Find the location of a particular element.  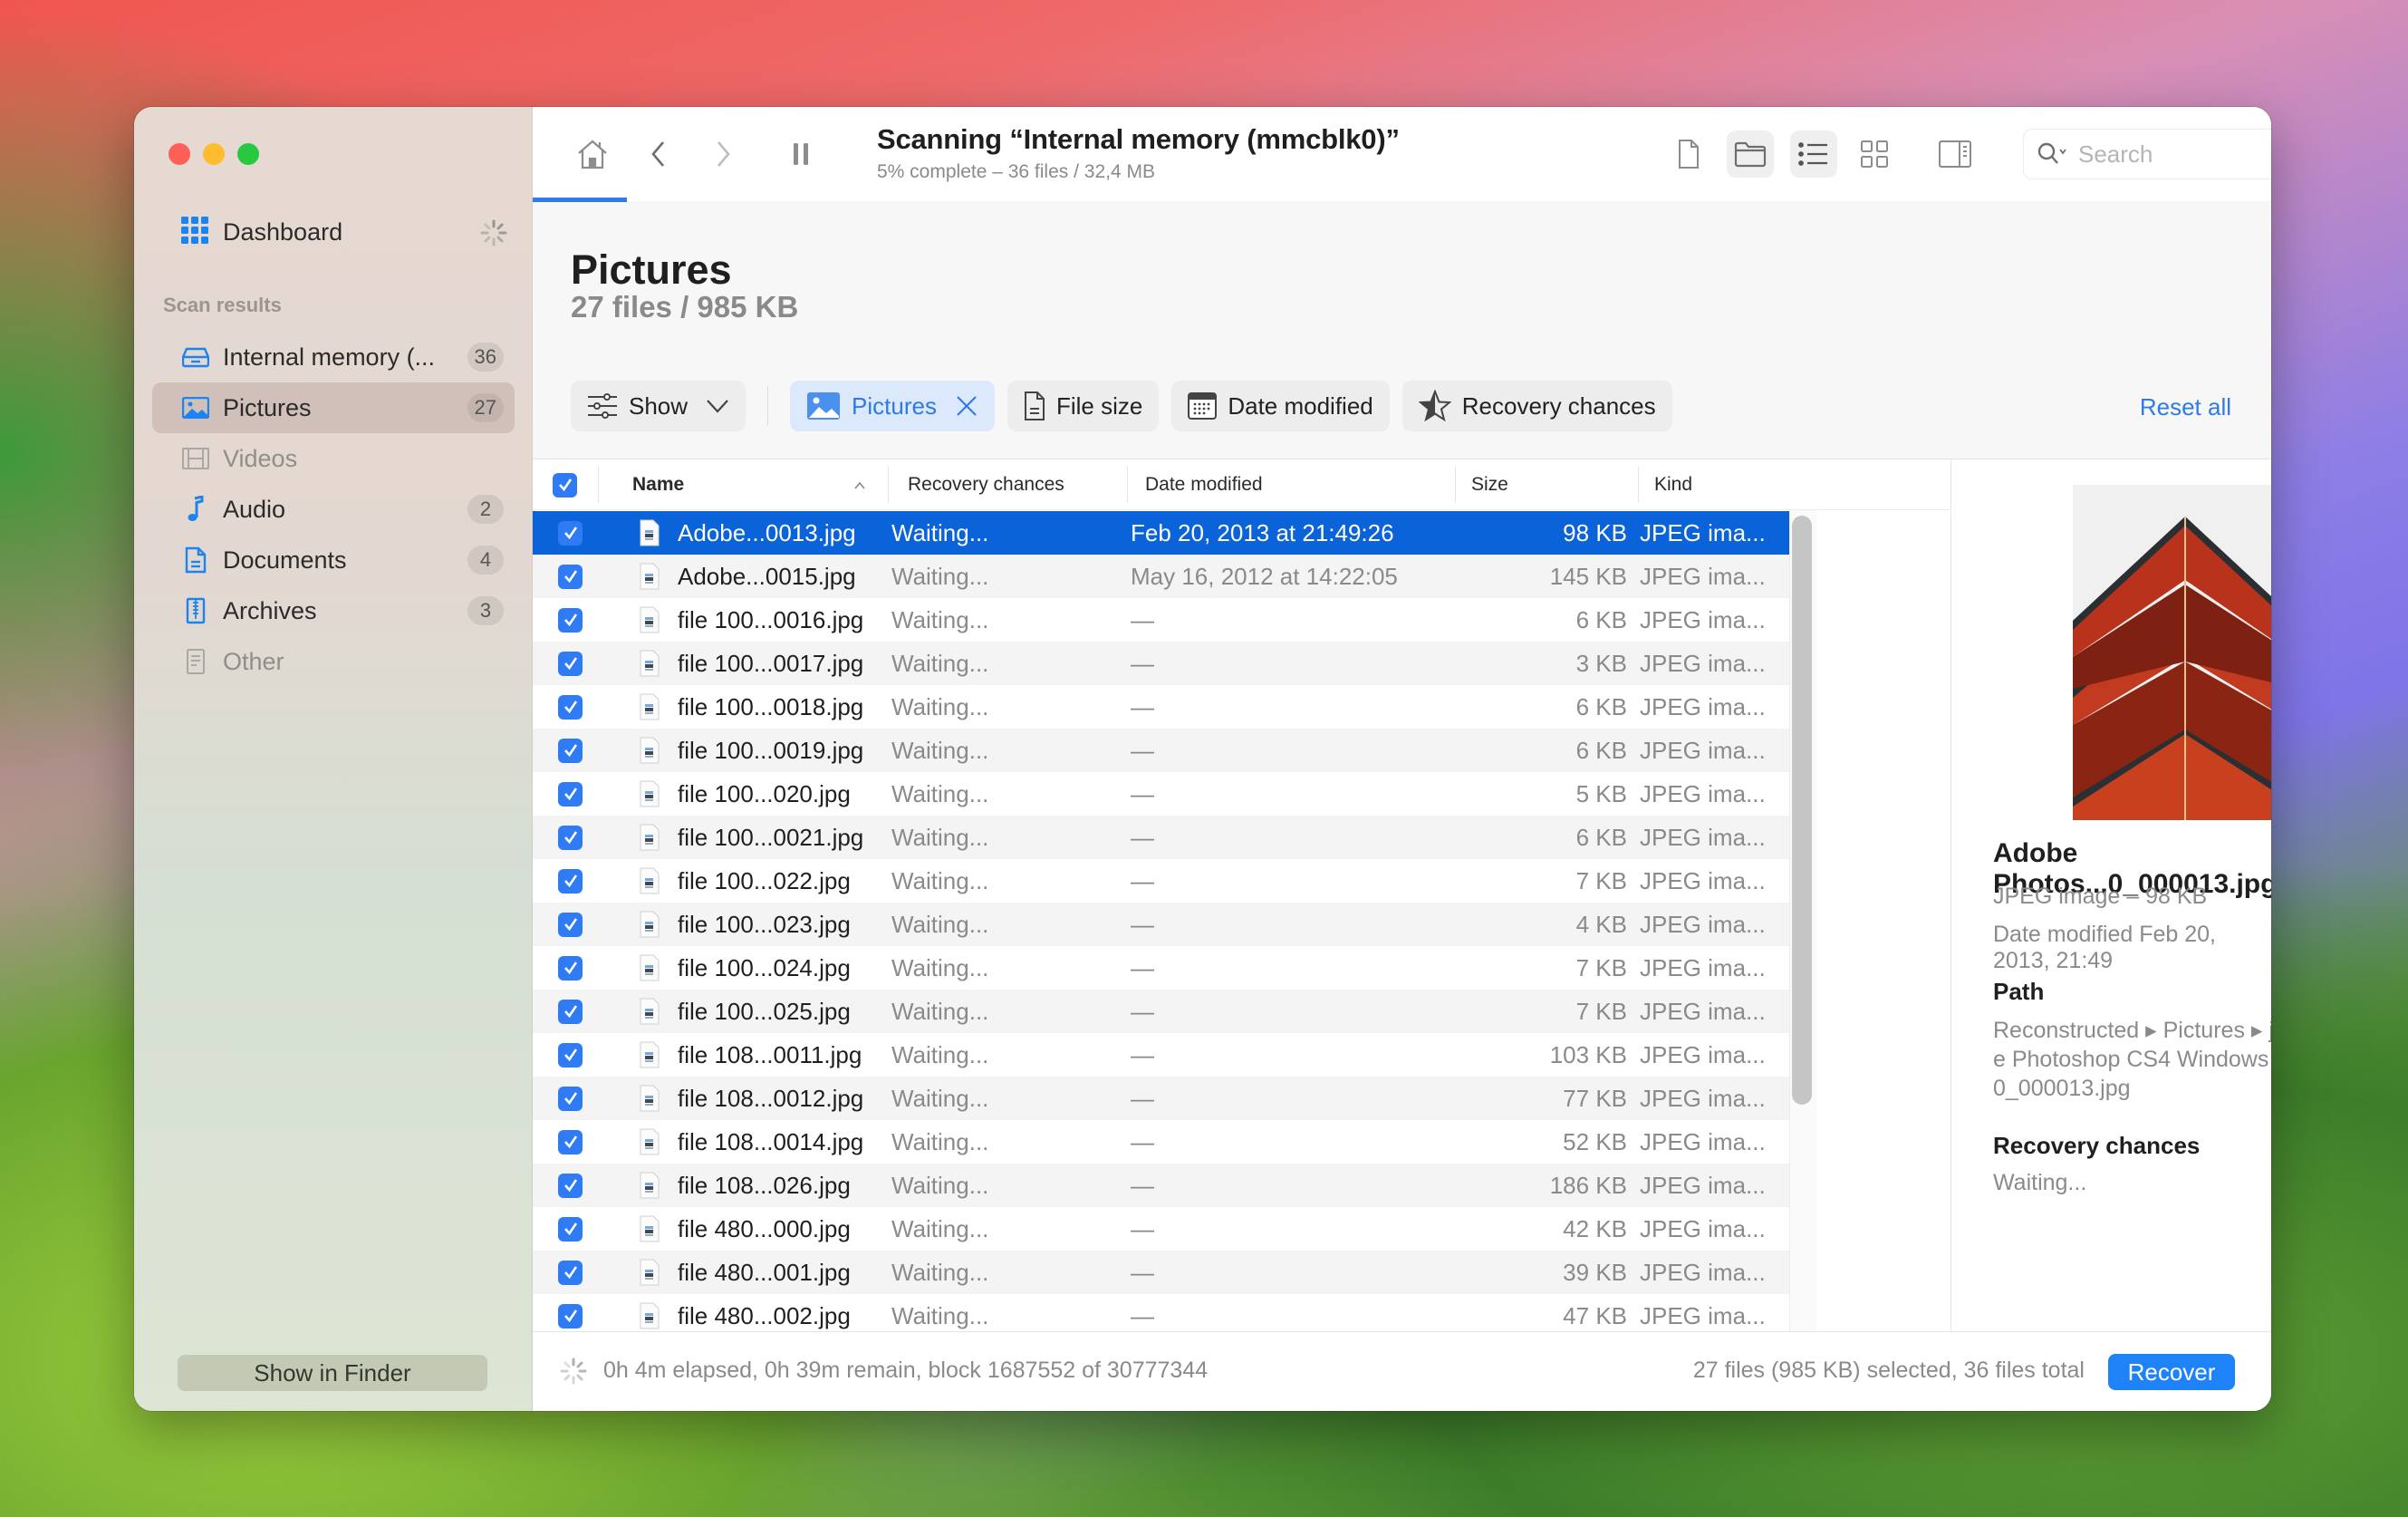

close-window-button is located at coordinates (179, 154).